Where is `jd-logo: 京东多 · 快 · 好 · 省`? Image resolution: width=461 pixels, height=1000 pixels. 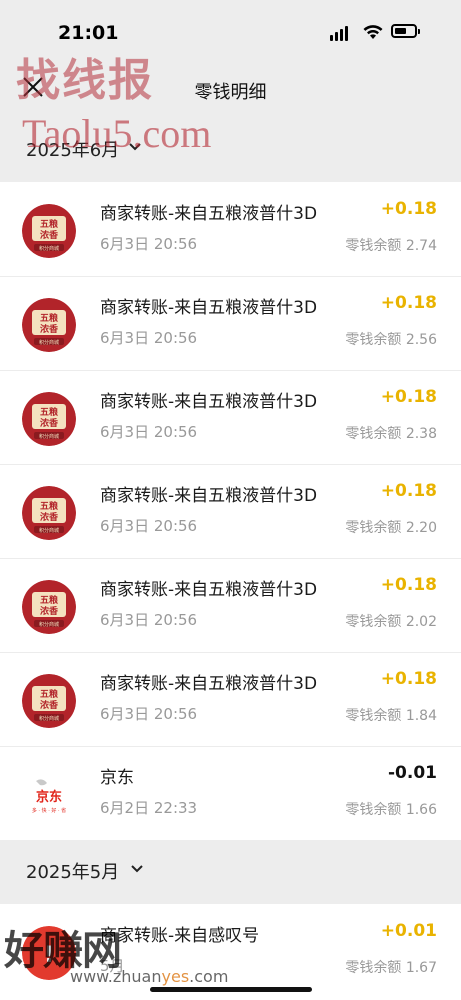 jd-logo: 京东多 · 快 · 好 · 省 is located at coordinates (49, 795).